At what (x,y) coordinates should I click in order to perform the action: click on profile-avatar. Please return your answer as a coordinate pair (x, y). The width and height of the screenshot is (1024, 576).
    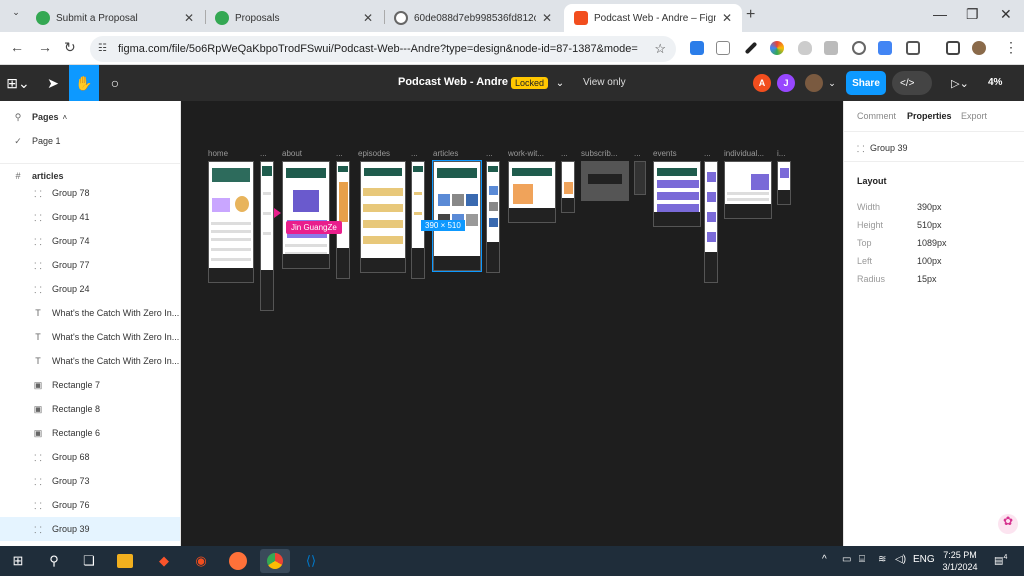
    Looking at the image, I should click on (979, 48).